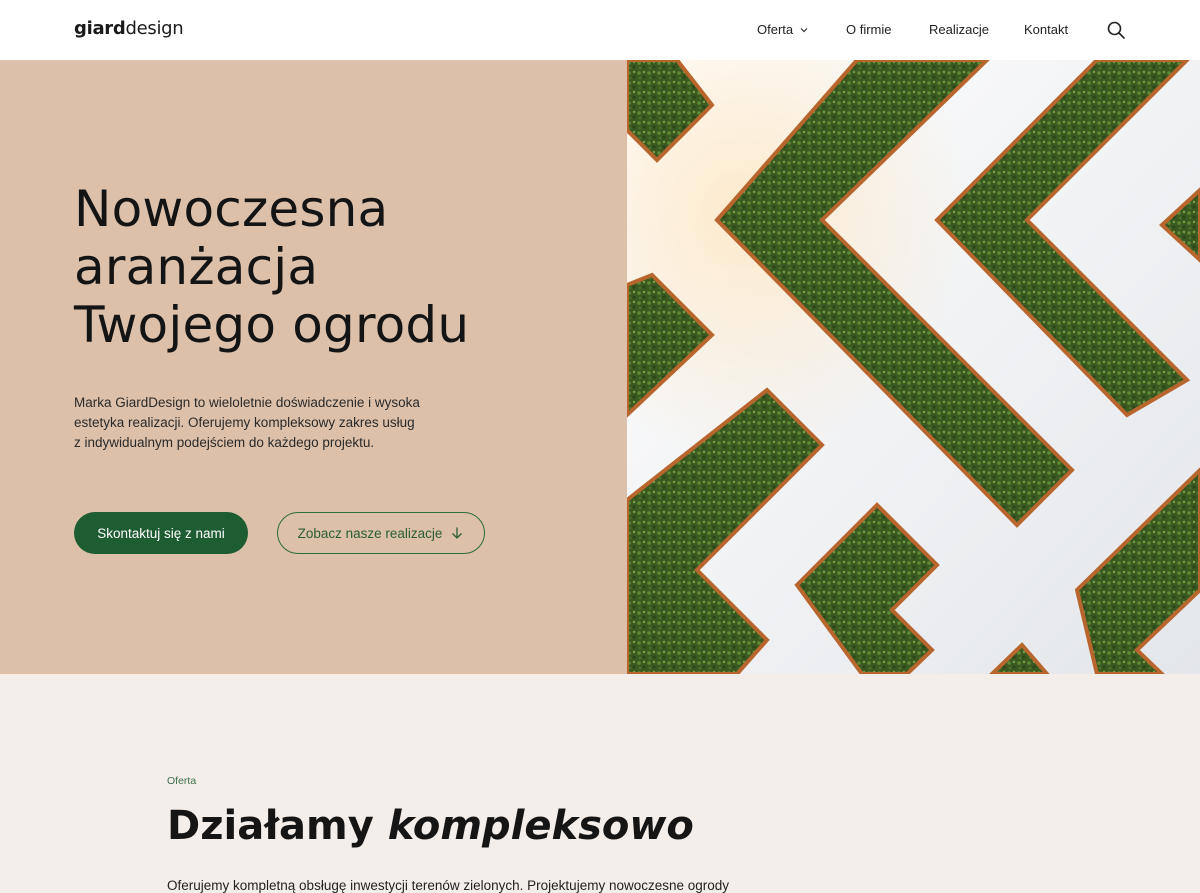  I want to click on hero-title-line-3: Twojego ogrodu, so click(272, 325).